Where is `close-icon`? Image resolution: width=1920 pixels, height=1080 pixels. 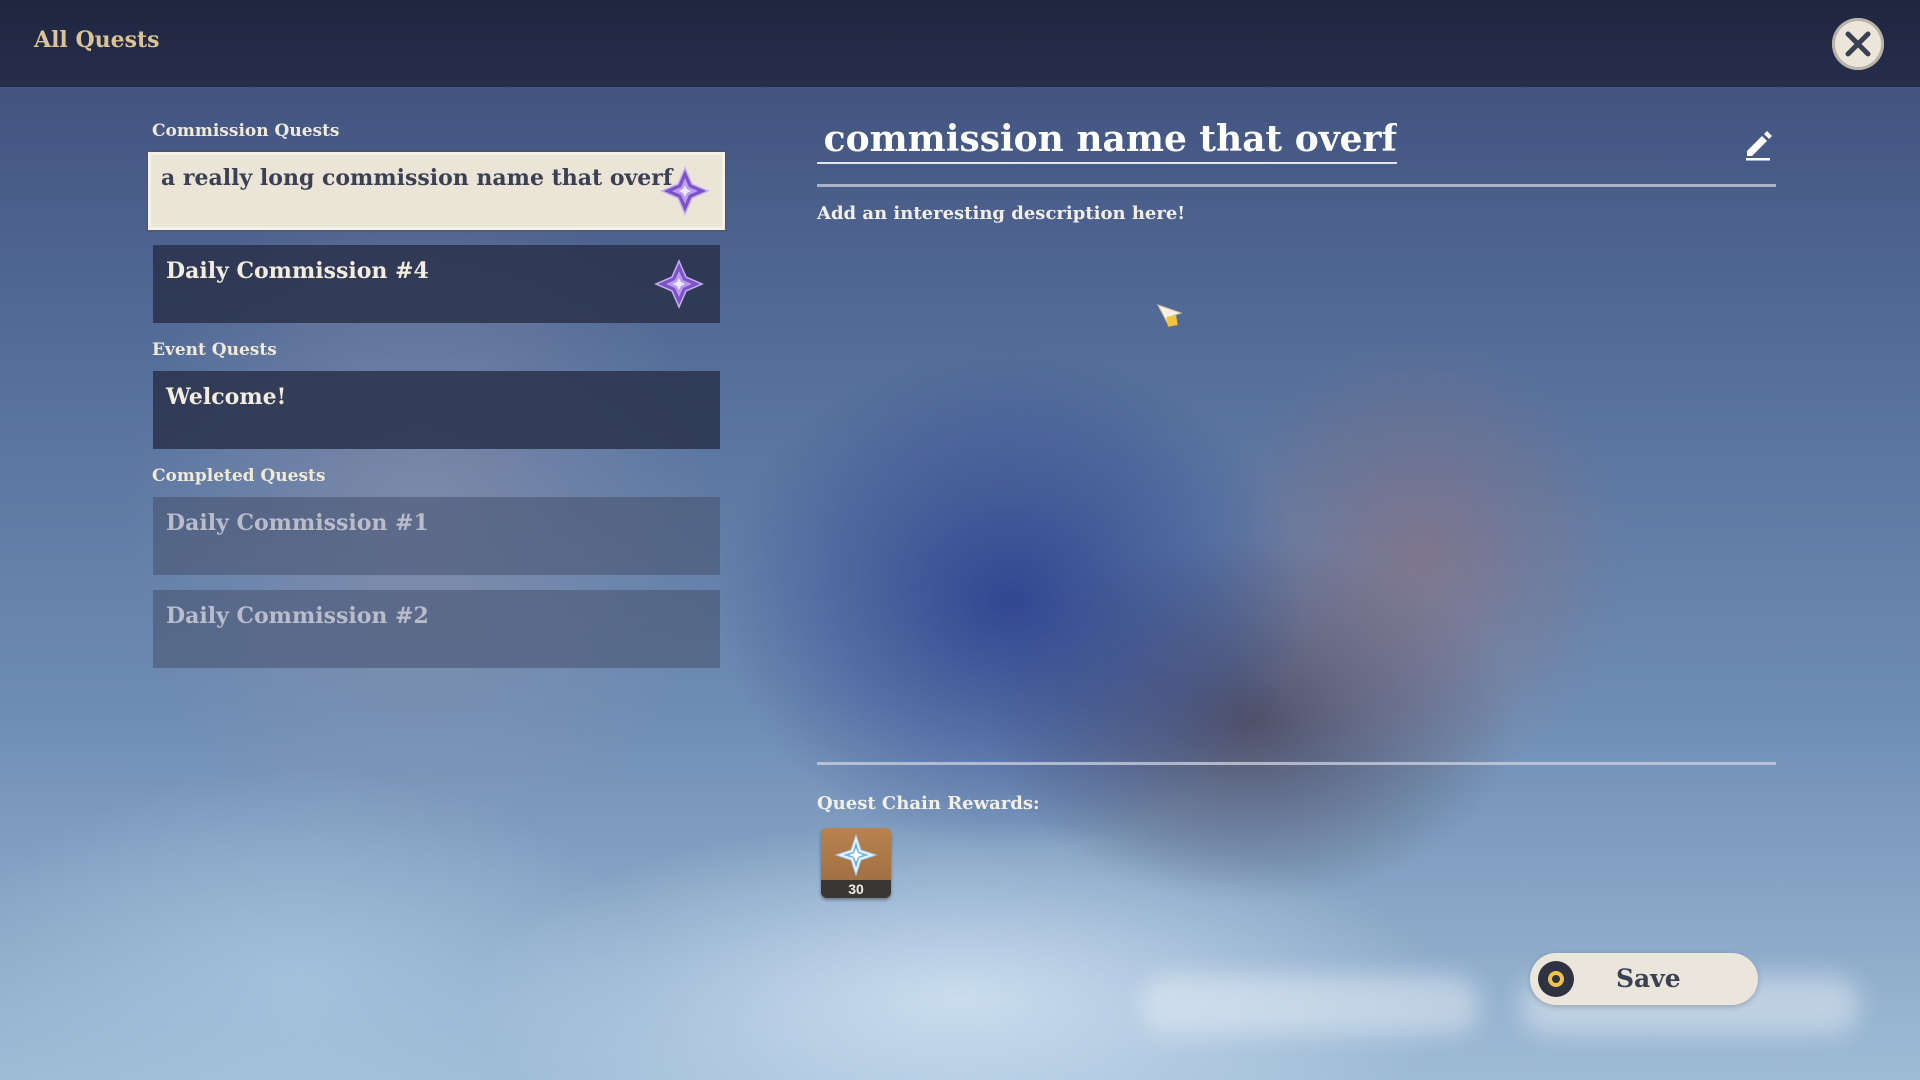
close-icon is located at coordinates (1858, 44).